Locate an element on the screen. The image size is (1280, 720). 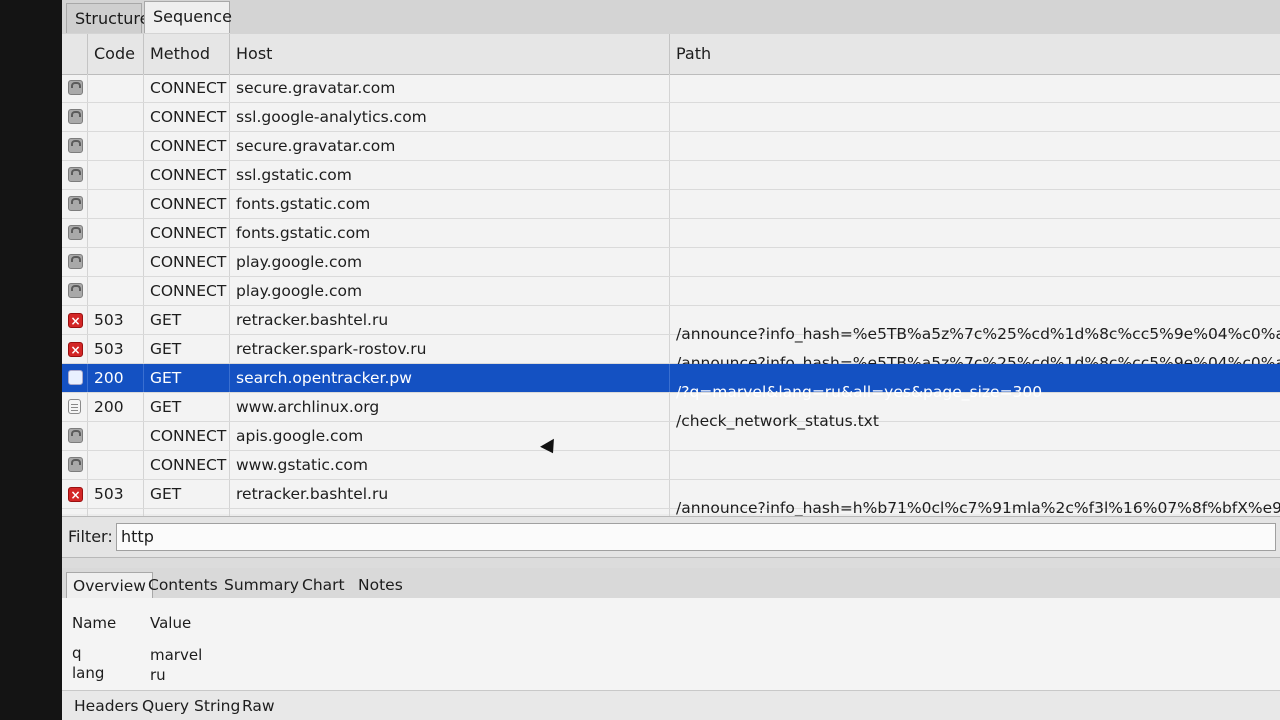
filter-label: Filter: is located at coordinates (90, 536).